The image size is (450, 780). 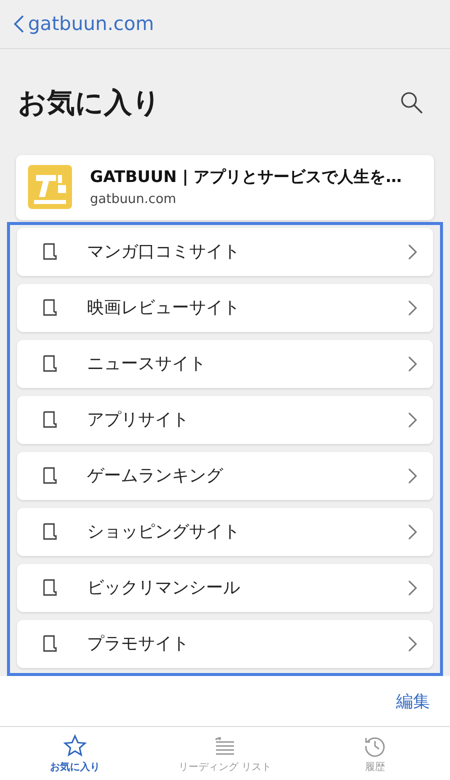 I want to click on folder-row: ビックリマンシール, so click(x=225, y=588).